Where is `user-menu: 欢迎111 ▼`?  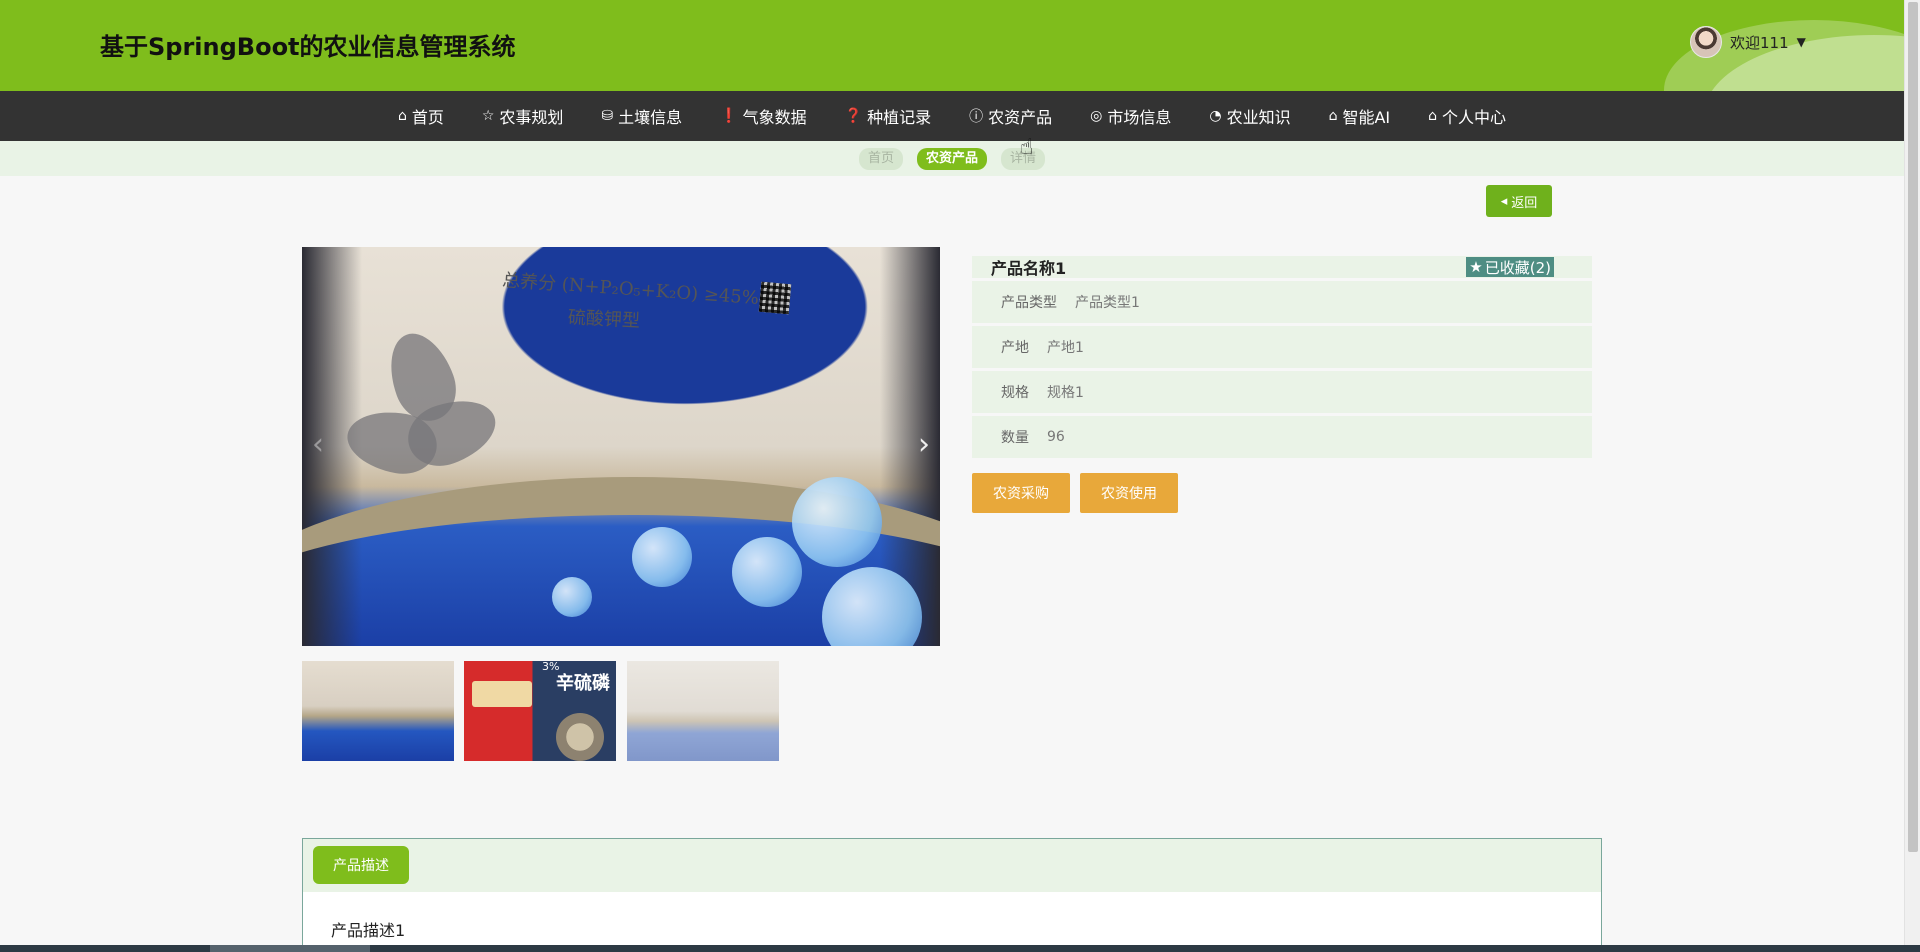 user-menu: 欢迎111 ▼ is located at coordinates (1748, 42).